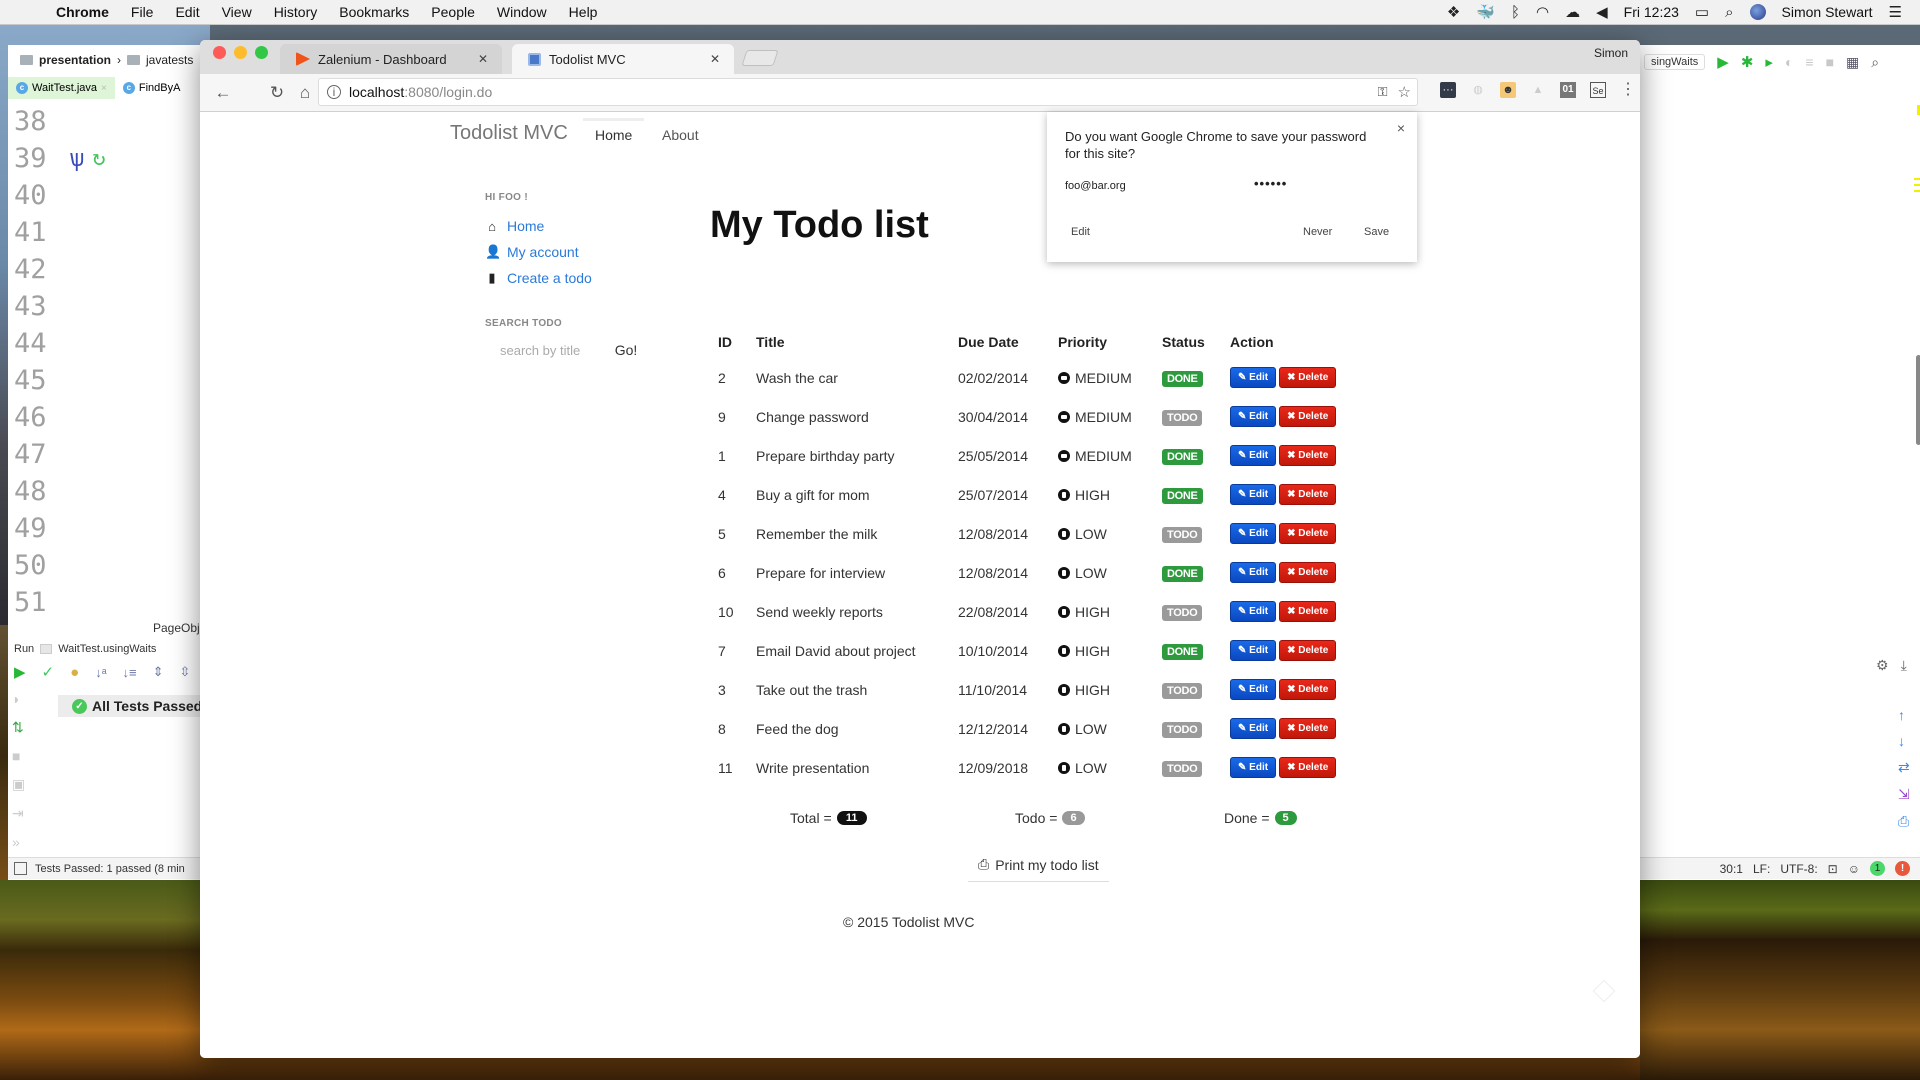 The image size is (1920, 1080). Describe the element at coordinates (107, 649) in the screenshot. I see `run-config-name: WaitTest.usingWaits` at that location.